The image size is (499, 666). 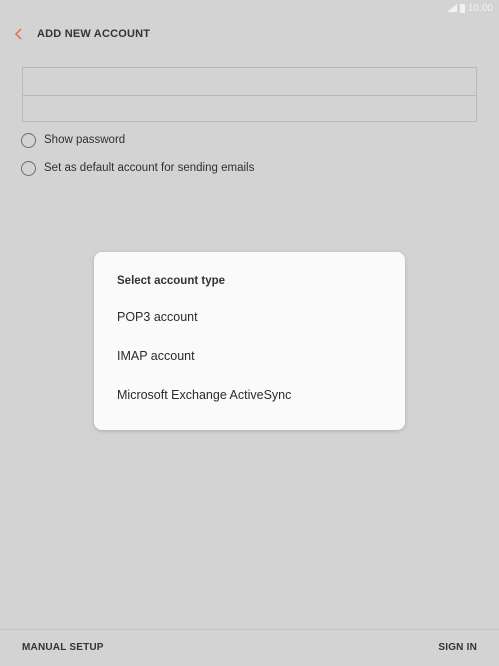 I want to click on chevron-left-icon, so click(x=19, y=34).